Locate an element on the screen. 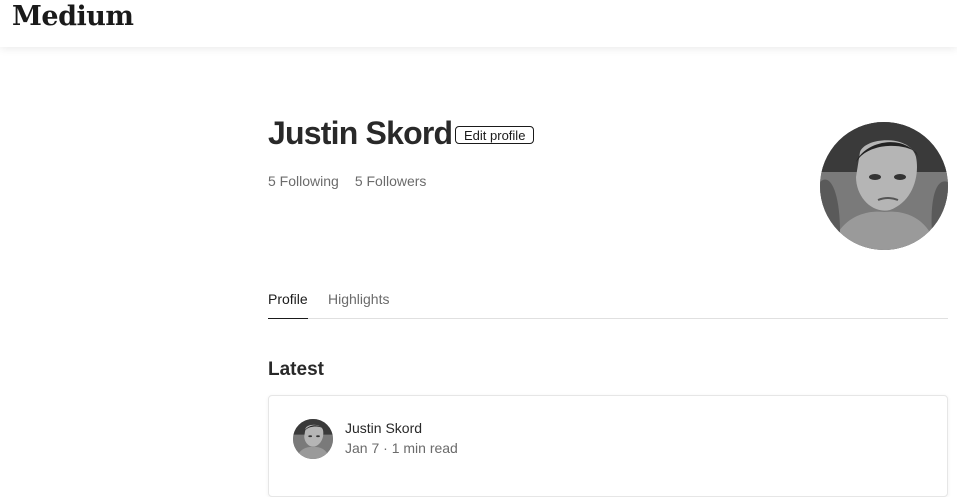  post-author-name: Justin Skord is located at coordinates (383, 428).